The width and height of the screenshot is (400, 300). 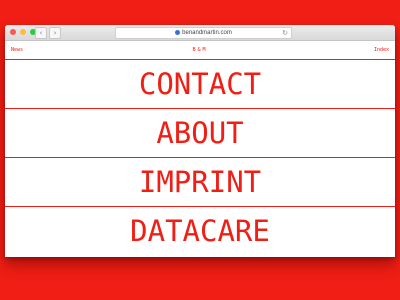 I want to click on site-icon, so click(x=178, y=32).